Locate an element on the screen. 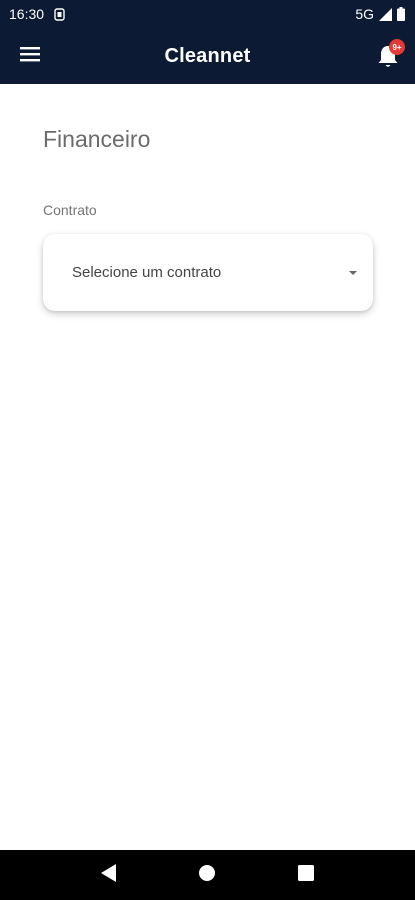 The height and width of the screenshot is (900, 415). page-title: Financeiro is located at coordinates (97, 139).